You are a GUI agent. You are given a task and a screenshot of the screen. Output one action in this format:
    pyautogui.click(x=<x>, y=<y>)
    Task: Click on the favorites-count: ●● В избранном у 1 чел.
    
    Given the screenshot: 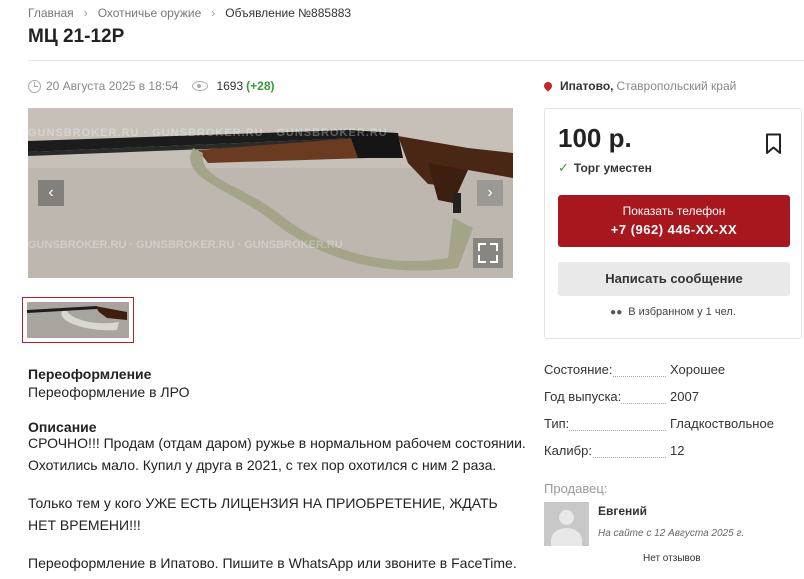 What is the action you would take?
    pyautogui.click(x=673, y=312)
    